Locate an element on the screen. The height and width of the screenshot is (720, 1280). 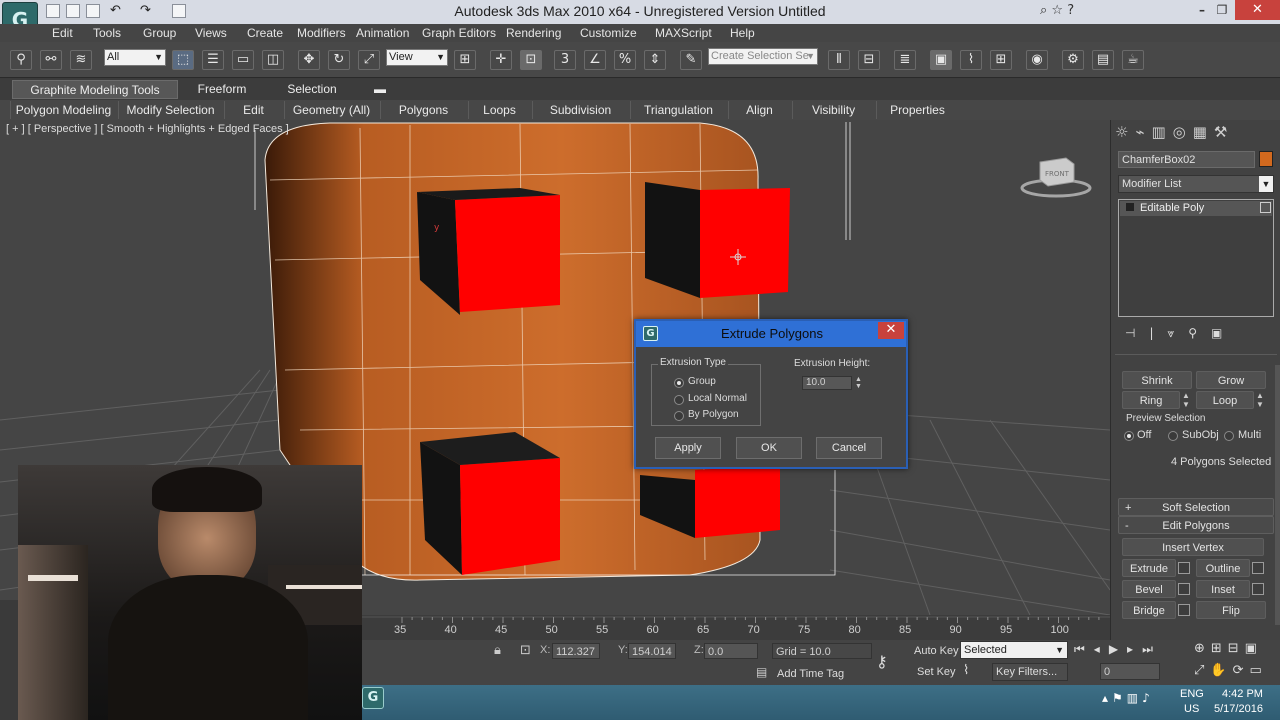
viewport-navigation-icons: ⊕⊞⊟▣ is located at coordinates (1237, 648).